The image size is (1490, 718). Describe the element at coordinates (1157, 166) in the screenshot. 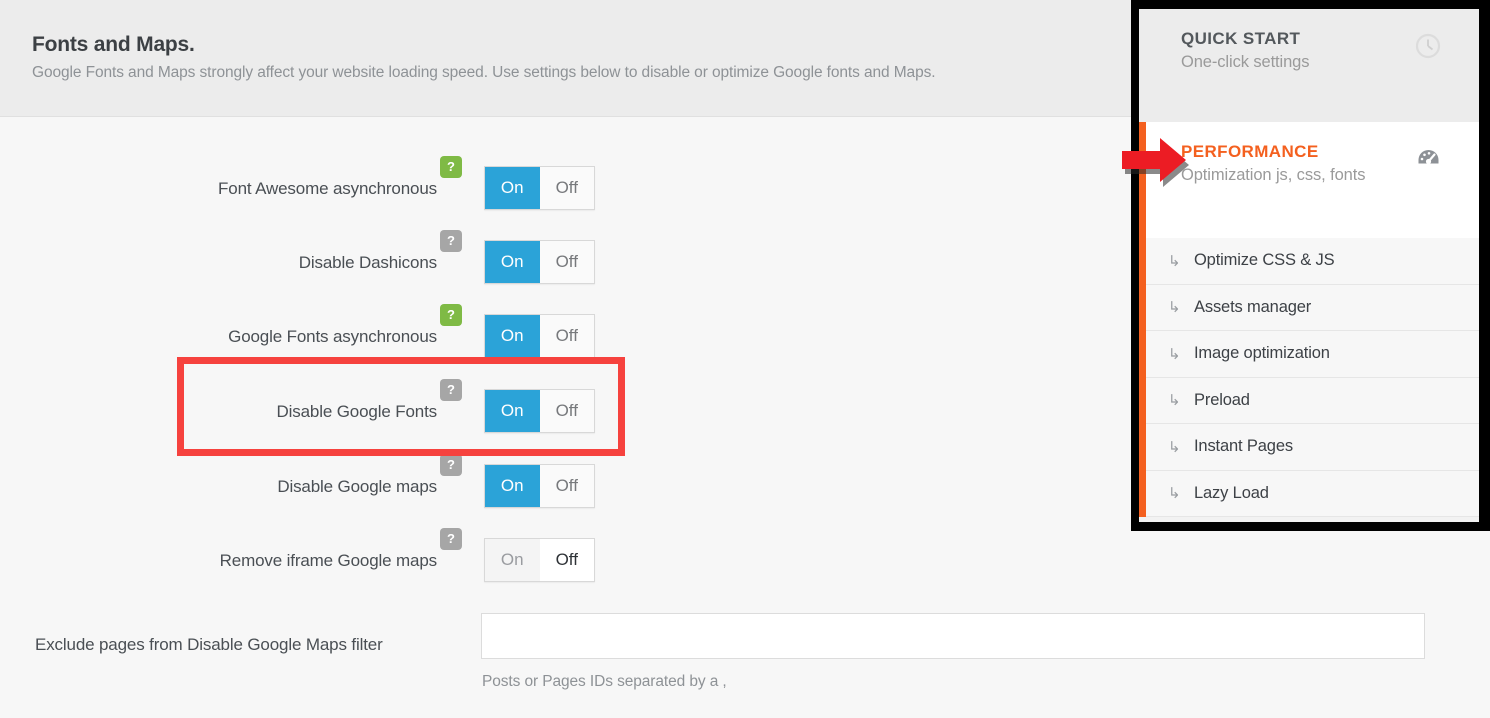

I see `red-arrow-annotation` at that location.